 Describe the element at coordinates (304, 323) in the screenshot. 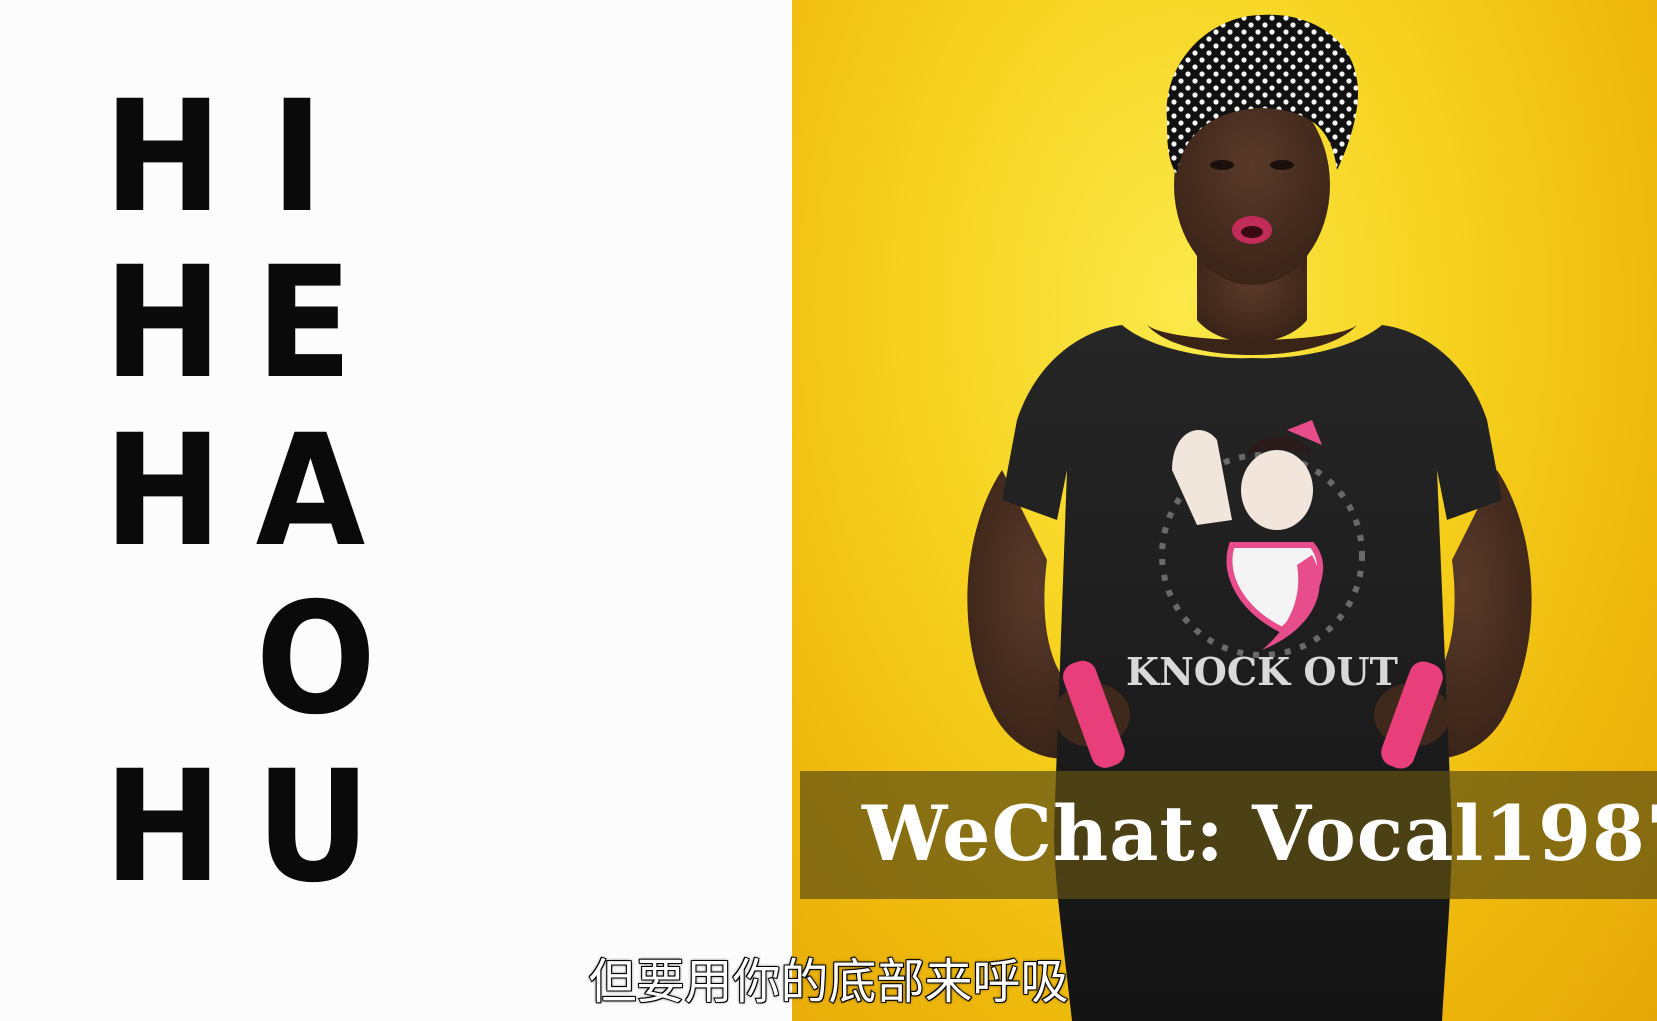

I see `syllable-vowel: E` at that location.